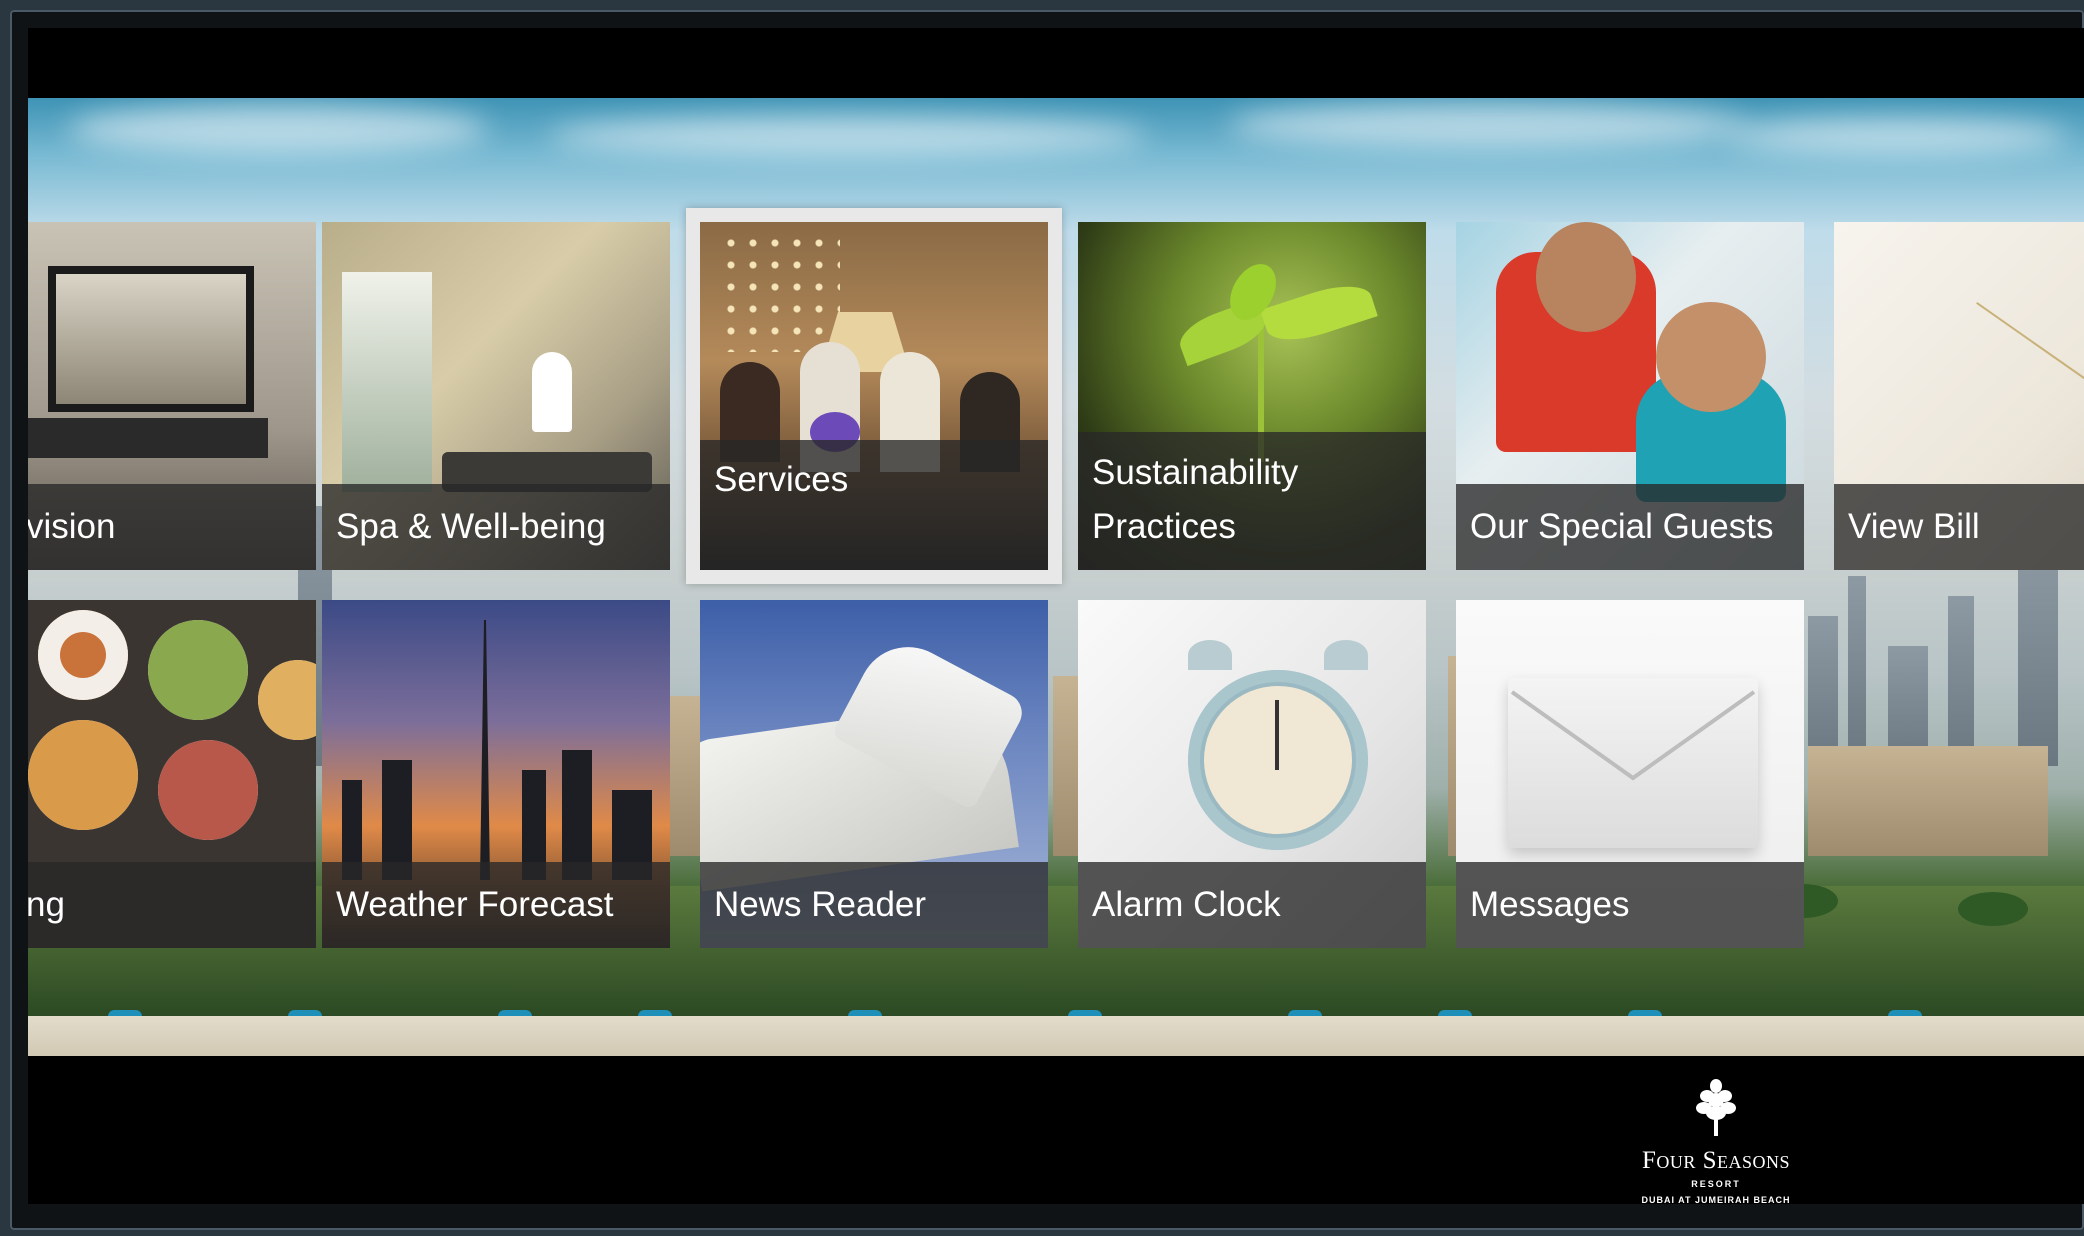 This screenshot has height=1236, width=2084. I want to click on tile-dining: ng, so click(172, 774).